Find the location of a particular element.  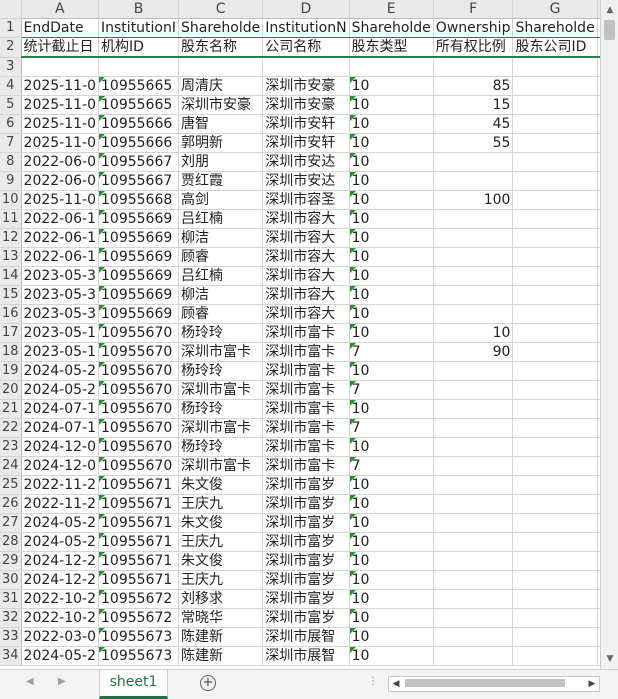

cell-g34 is located at coordinates (555, 656).